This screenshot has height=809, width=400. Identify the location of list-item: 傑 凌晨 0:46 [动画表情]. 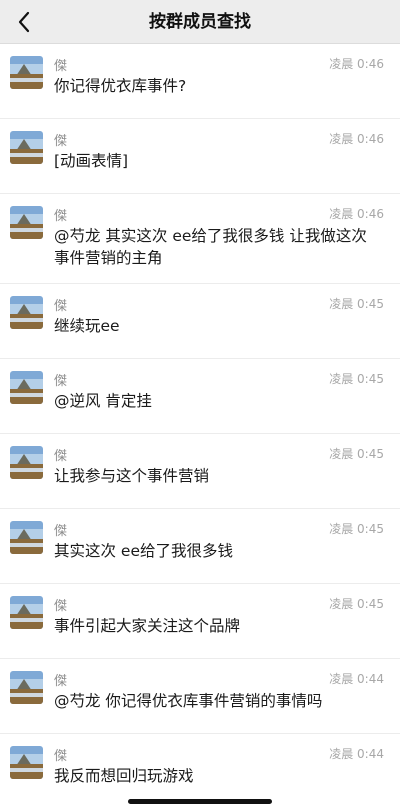
(200, 156).